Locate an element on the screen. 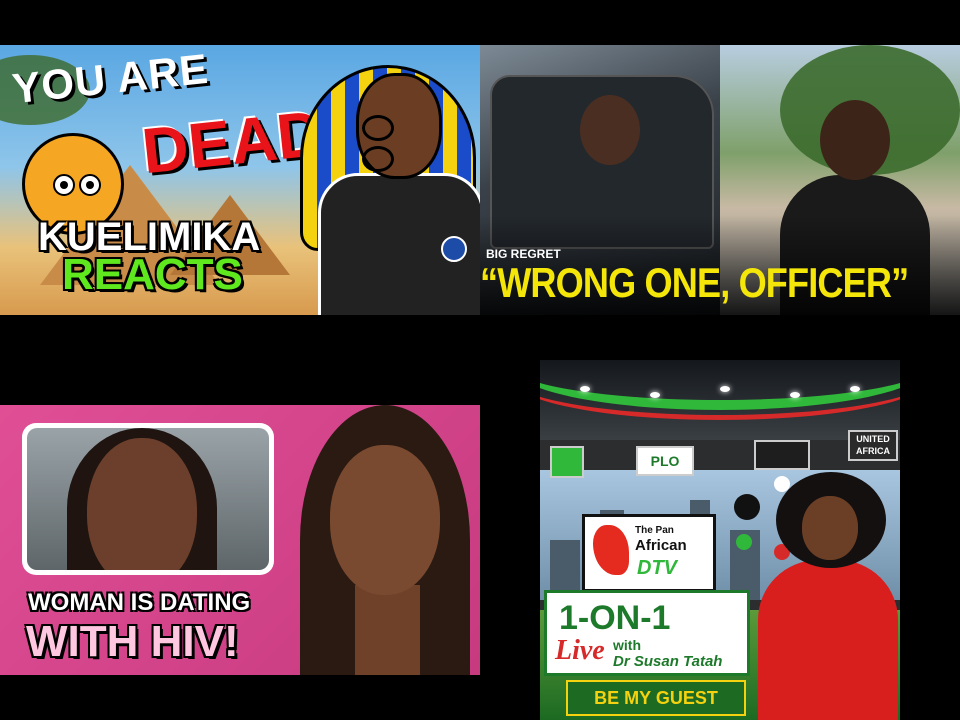  thumbnail-title-line2: DEAD is located at coordinates (232, 142).